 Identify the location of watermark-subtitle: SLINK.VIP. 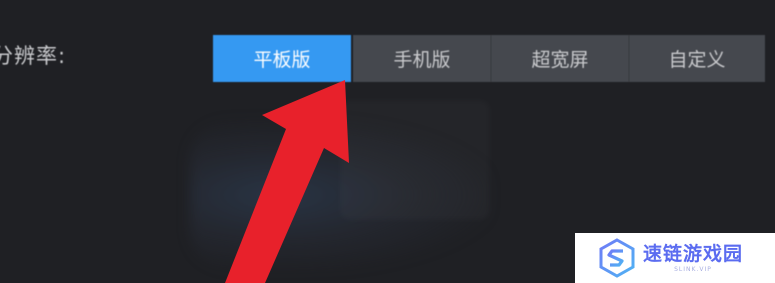
(693, 269).